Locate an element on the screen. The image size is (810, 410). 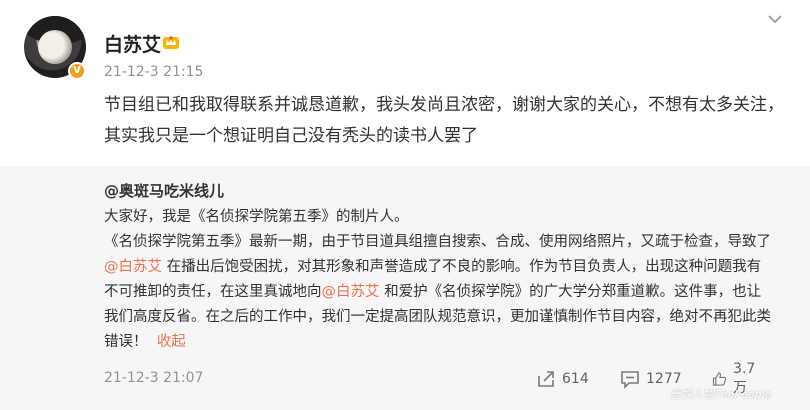
repost-author: @奥斑马吃米线儿 is located at coordinates (164, 190).